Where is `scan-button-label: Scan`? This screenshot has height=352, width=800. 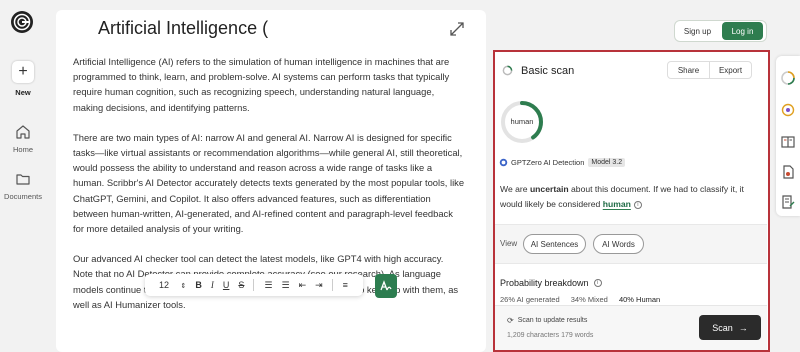
scan-button-label: Scan is located at coordinates (722, 327).